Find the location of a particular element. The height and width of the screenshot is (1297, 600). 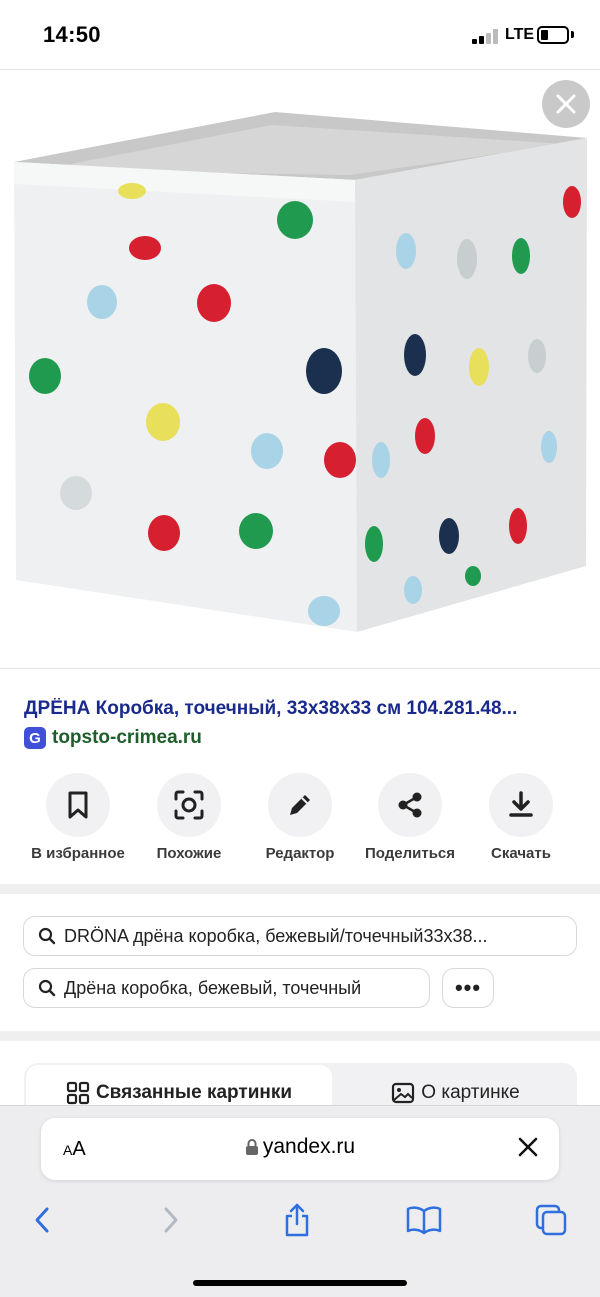

bookmark-icon is located at coordinates (78, 805).